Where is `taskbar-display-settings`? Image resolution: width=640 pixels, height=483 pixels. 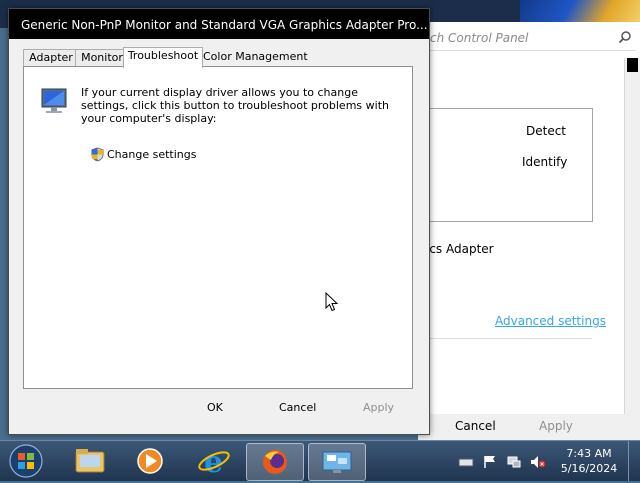
taskbar-display-settings is located at coordinates (337, 462).